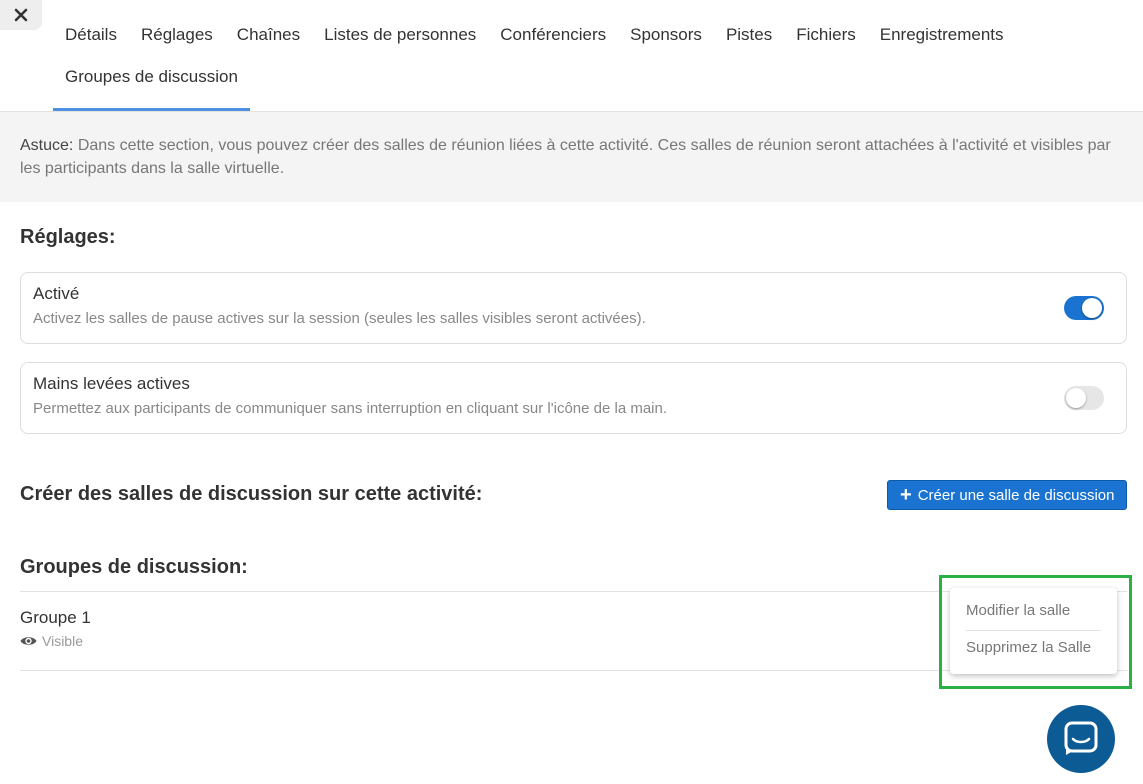 This screenshot has height=784, width=1143. Describe the element at coordinates (68, 237) in the screenshot. I see `settings-title: Réglages:` at that location.